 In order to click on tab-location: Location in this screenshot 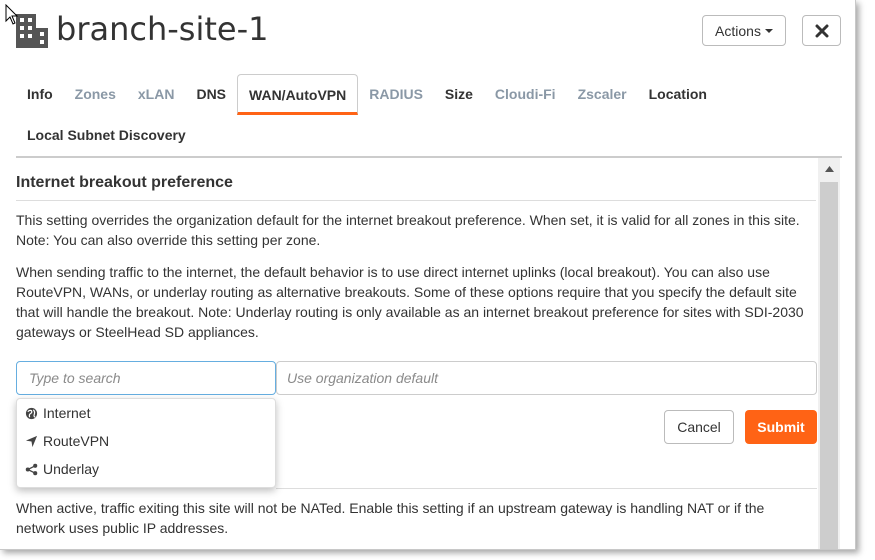, I will do `click(678, 94)`.